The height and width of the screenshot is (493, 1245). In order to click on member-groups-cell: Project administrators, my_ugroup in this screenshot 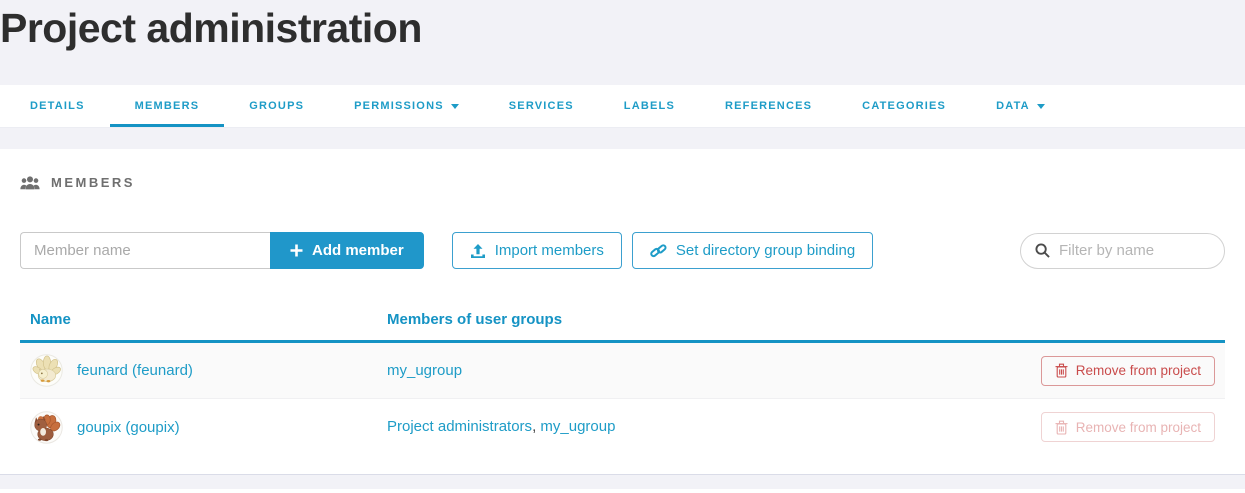, I will do `click(691, 427)`.